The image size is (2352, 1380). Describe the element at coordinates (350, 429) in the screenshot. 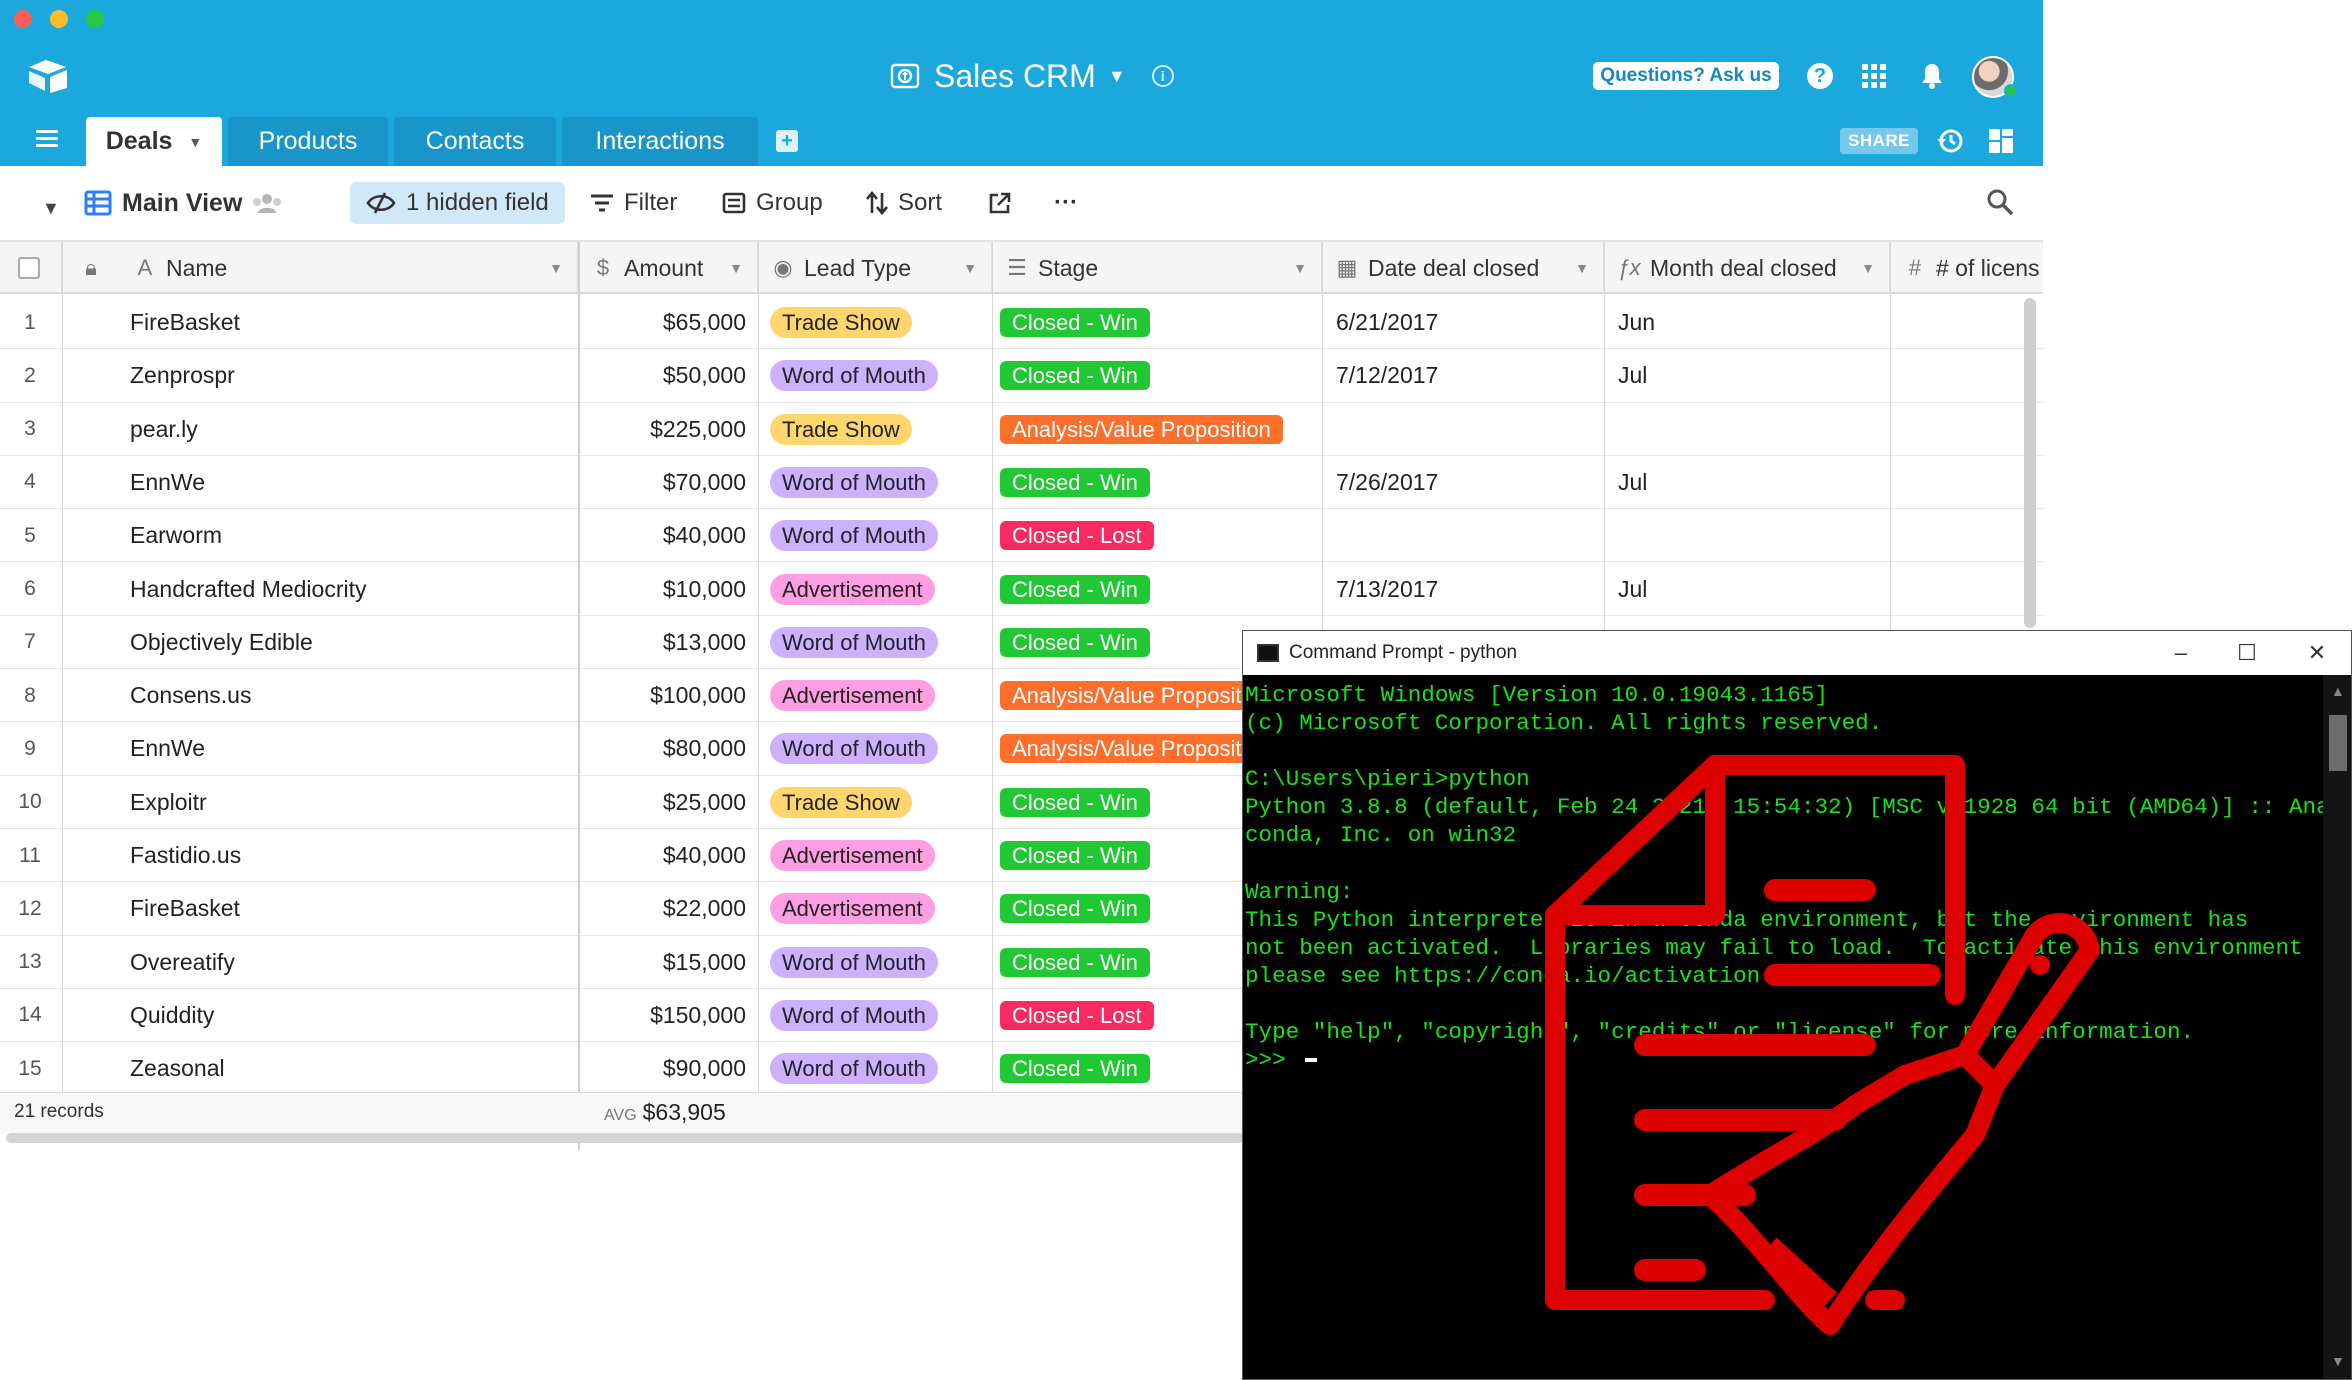

I see `cell-name: pear.ly` at that location.